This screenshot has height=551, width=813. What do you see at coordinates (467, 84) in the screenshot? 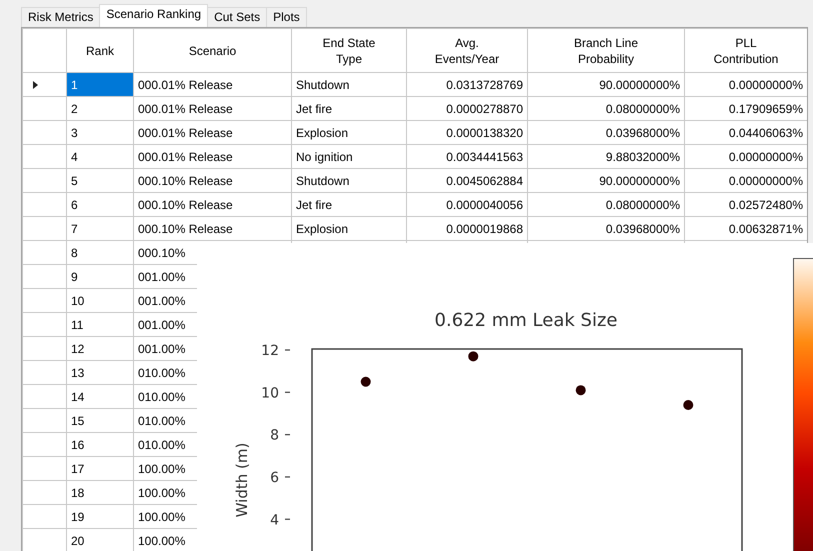
I see `table-cell: 0.0313728769` at bounding box center [467, 84].